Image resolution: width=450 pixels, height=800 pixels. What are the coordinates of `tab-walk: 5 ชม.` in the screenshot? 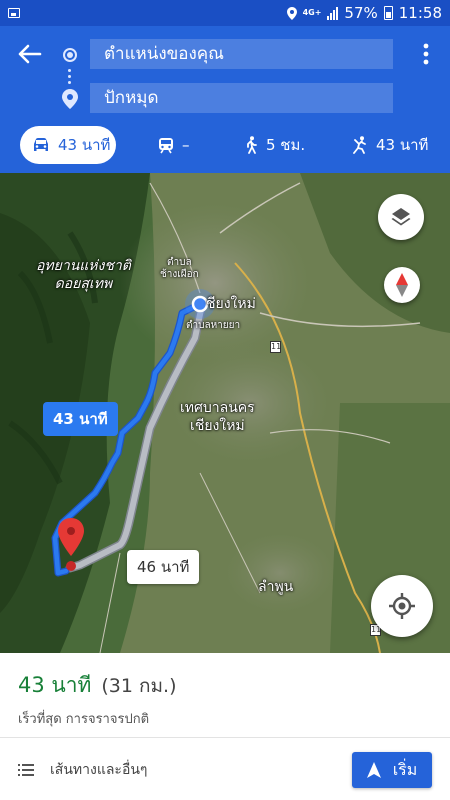 It's located at (274, 145).